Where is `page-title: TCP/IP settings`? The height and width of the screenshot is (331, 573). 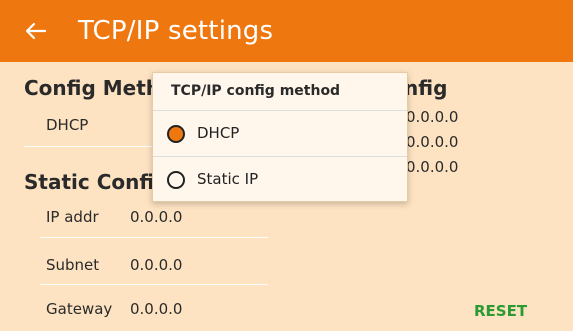 page-title: TCP/IP settings is located at coordinates (176, 31).